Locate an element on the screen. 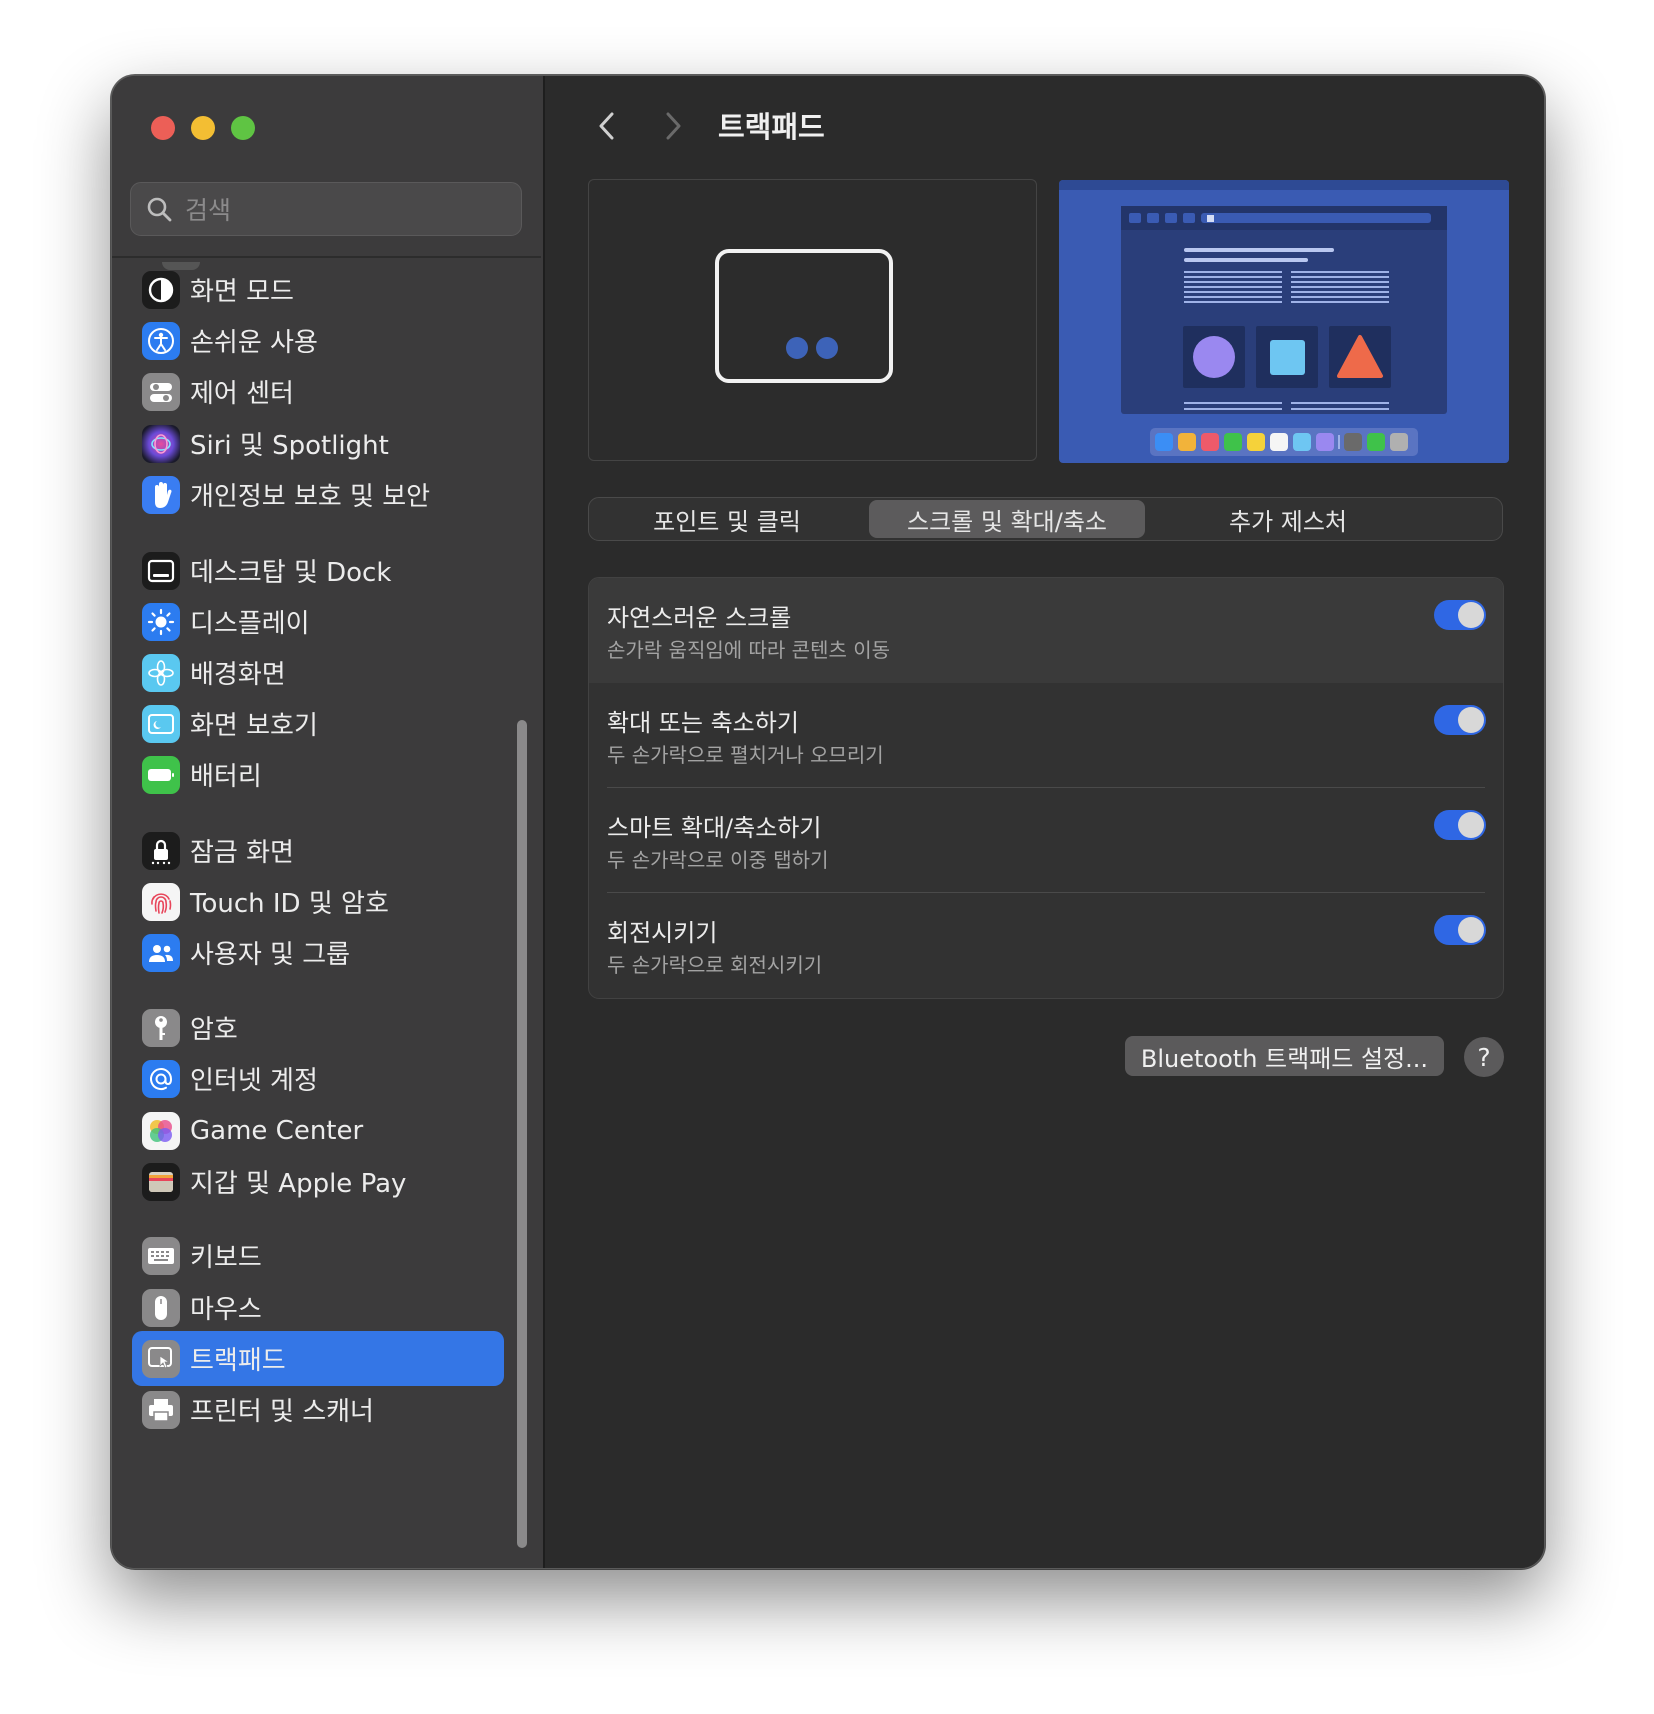 This screenshot has height=1714, width=1654. sidebar-item-label: Touch ID 및 암호 is located at coordinates (289, 904).